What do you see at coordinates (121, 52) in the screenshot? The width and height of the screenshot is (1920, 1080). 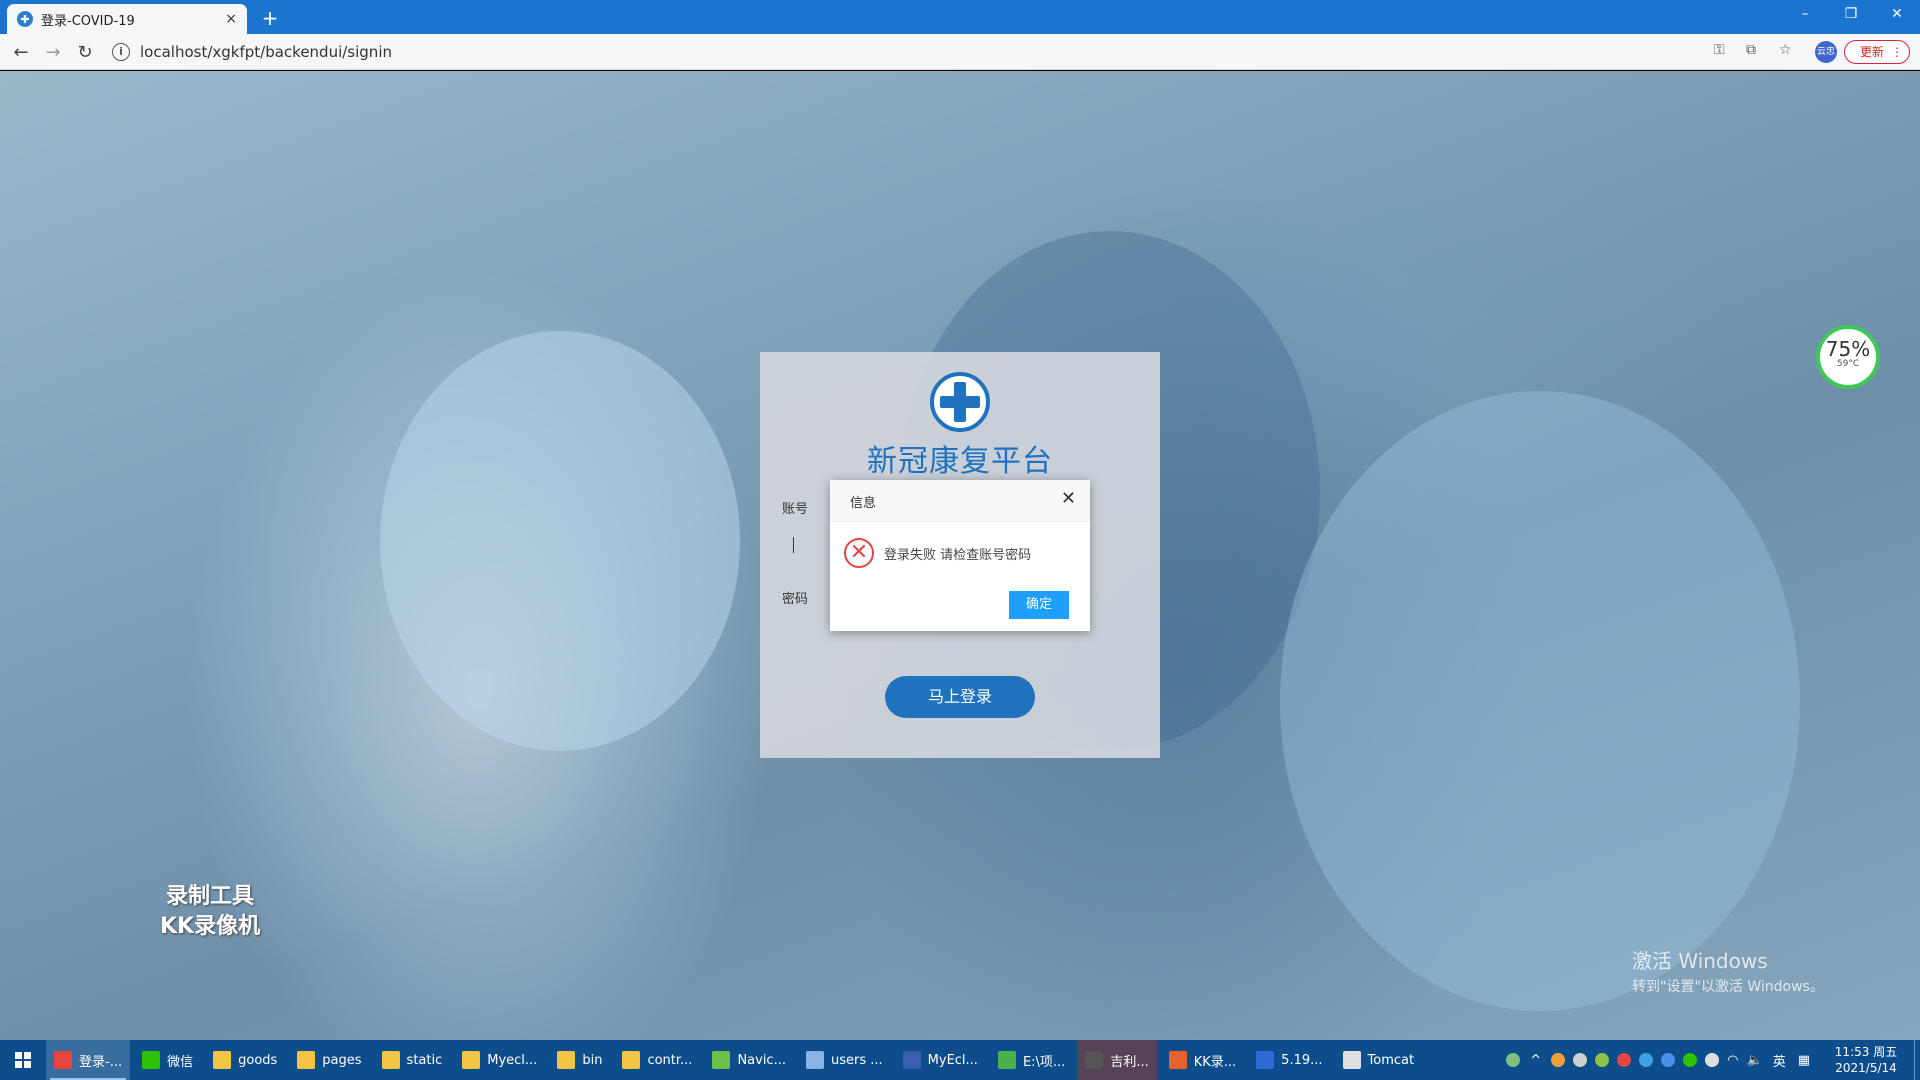 I see `site-info-icon: i` at bounding box center [121, 52].